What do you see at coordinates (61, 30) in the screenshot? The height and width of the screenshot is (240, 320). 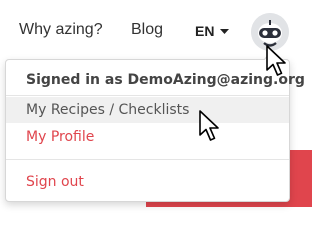 I see `nav-why-azing-link: Why azing?` at bounding box center [61, 30].